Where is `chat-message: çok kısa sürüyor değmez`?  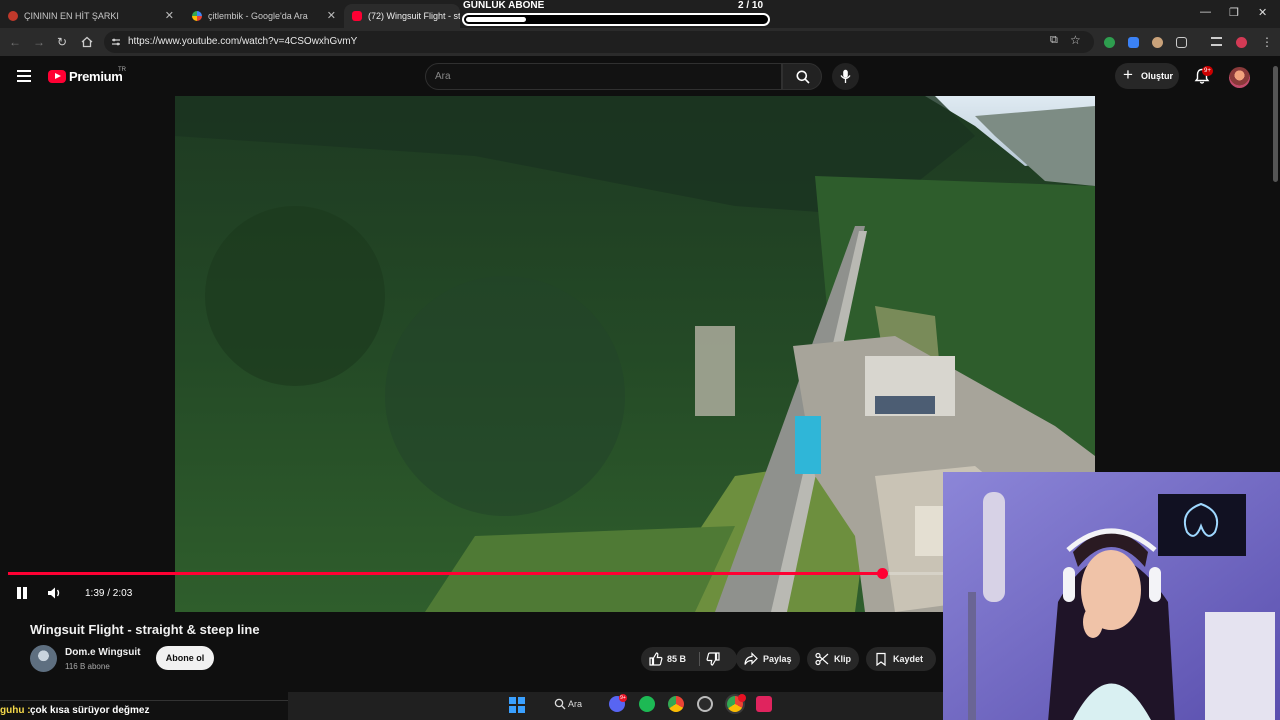 chat-message: çok kısa sürüyor değmez is located at coordinates (90, 710).